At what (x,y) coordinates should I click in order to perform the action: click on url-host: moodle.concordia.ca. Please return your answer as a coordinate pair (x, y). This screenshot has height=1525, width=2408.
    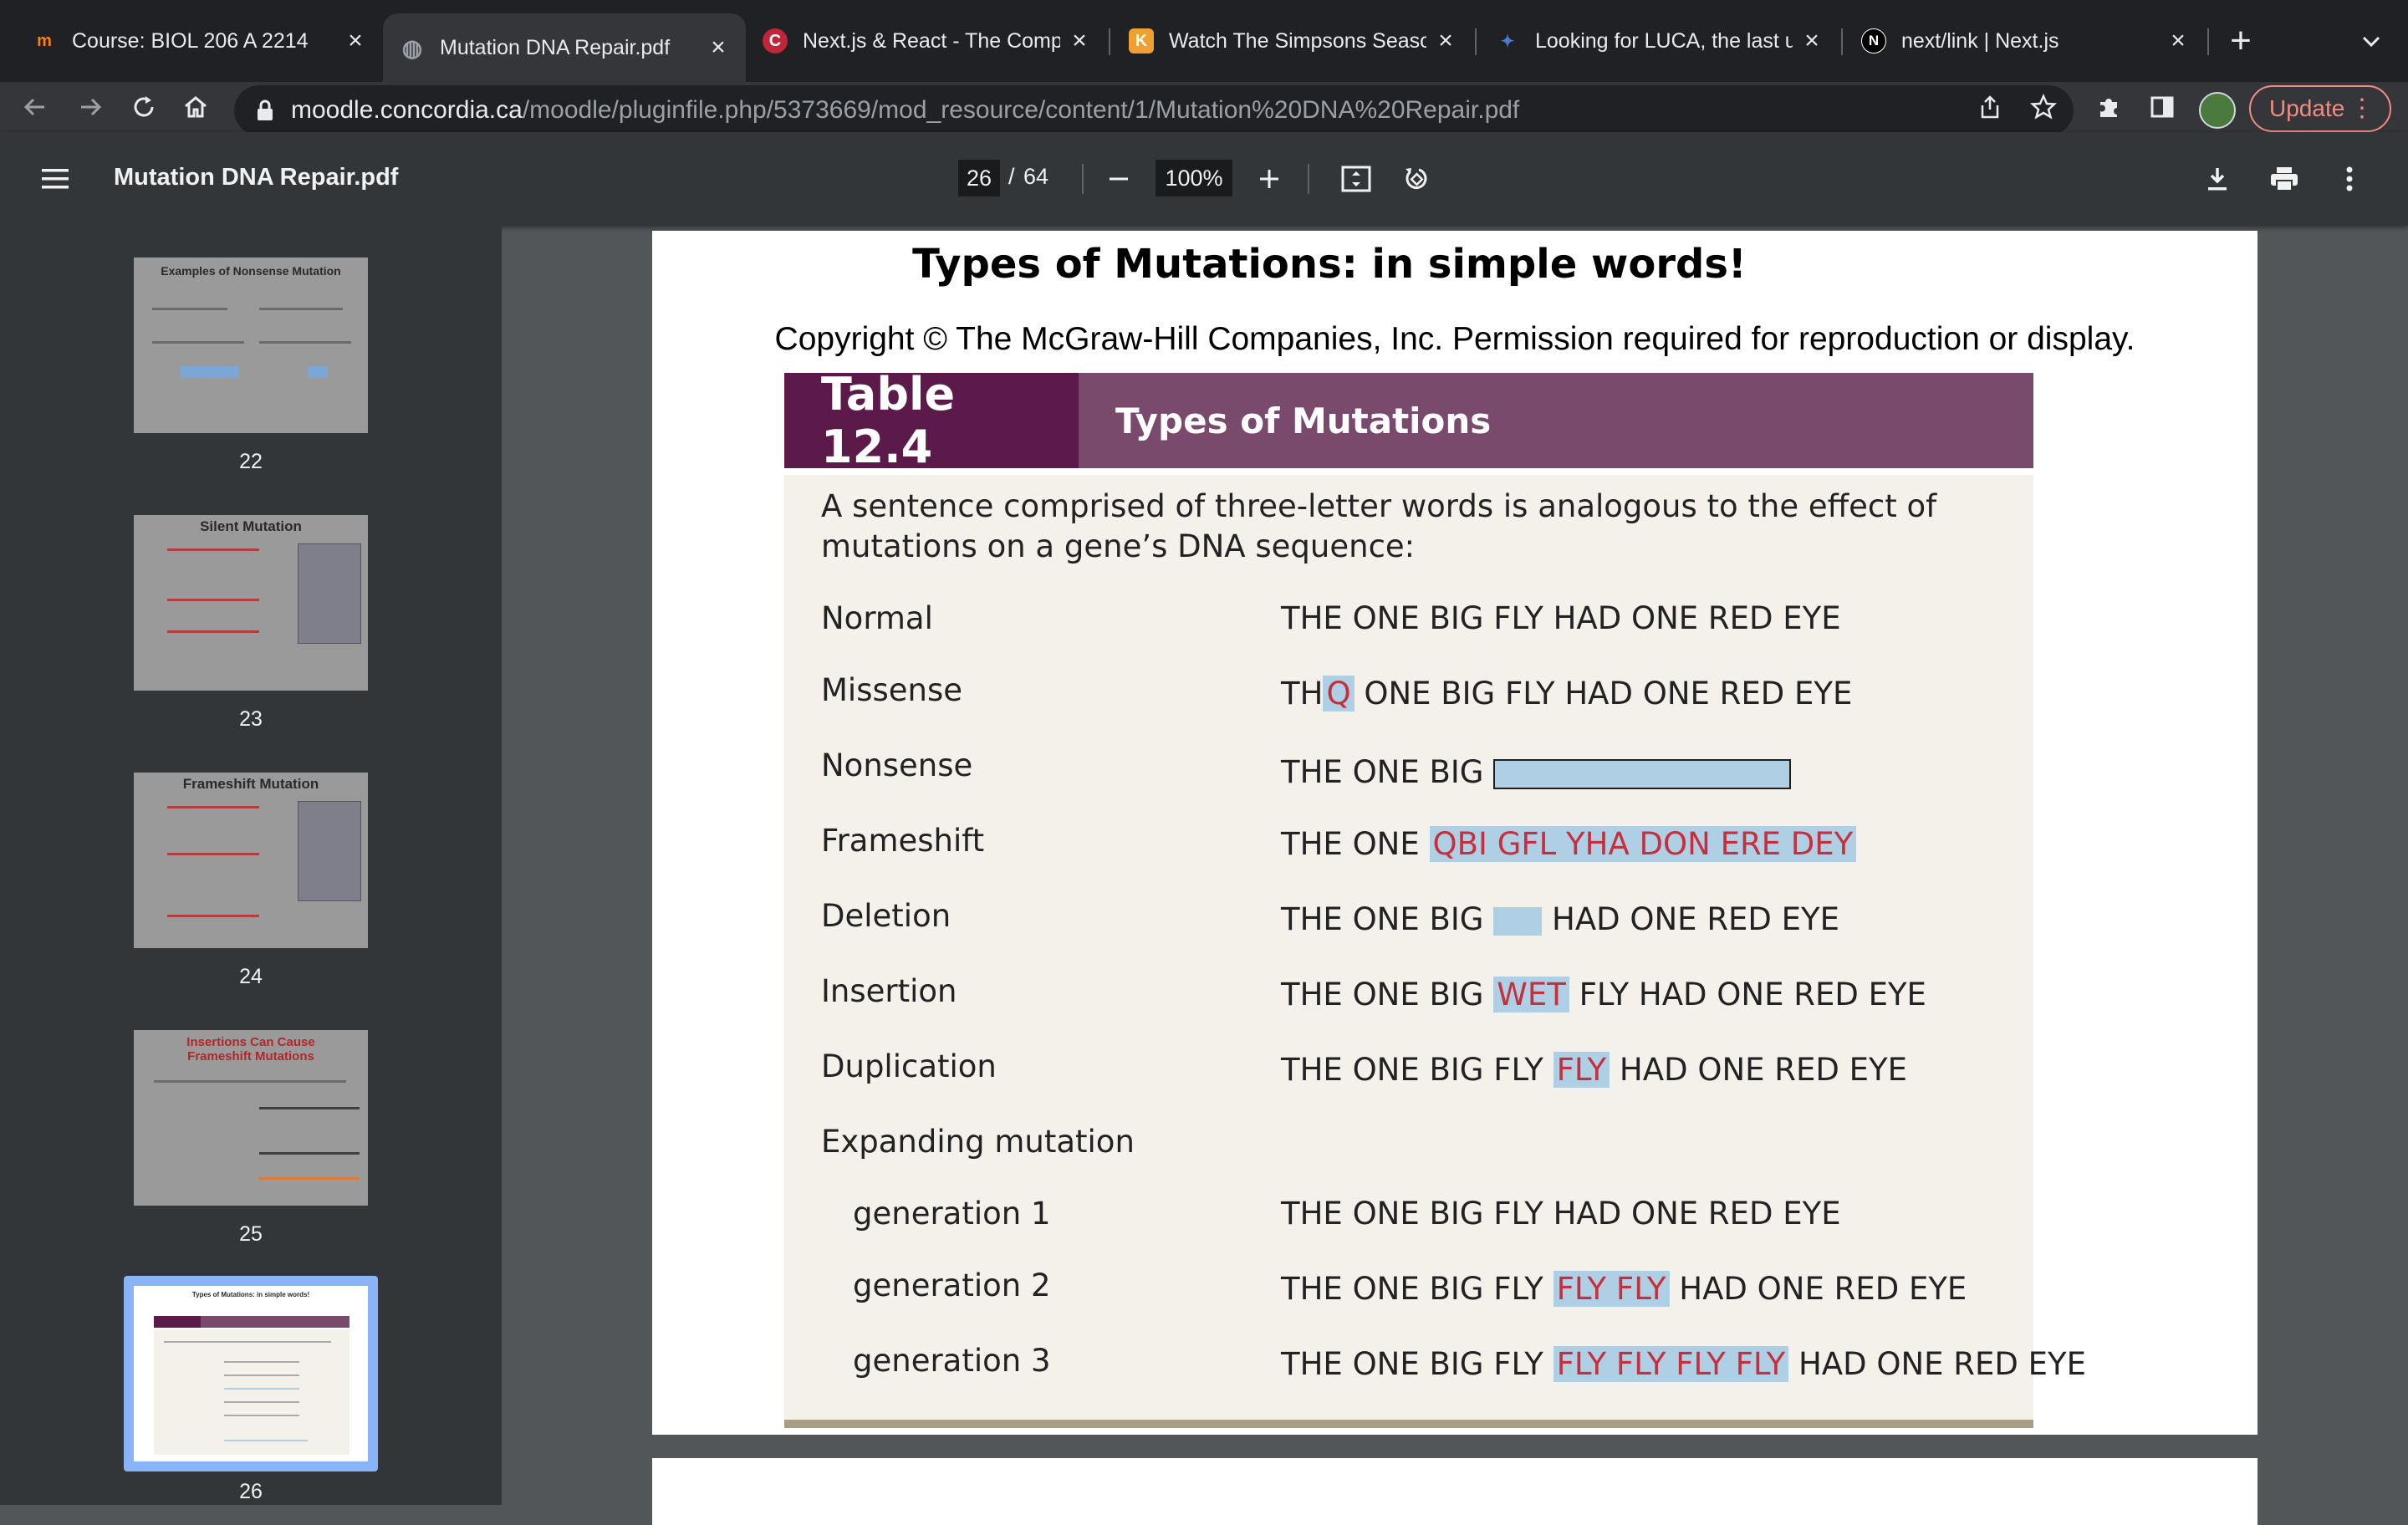
    Looking at the image, I should click on (407, 110).